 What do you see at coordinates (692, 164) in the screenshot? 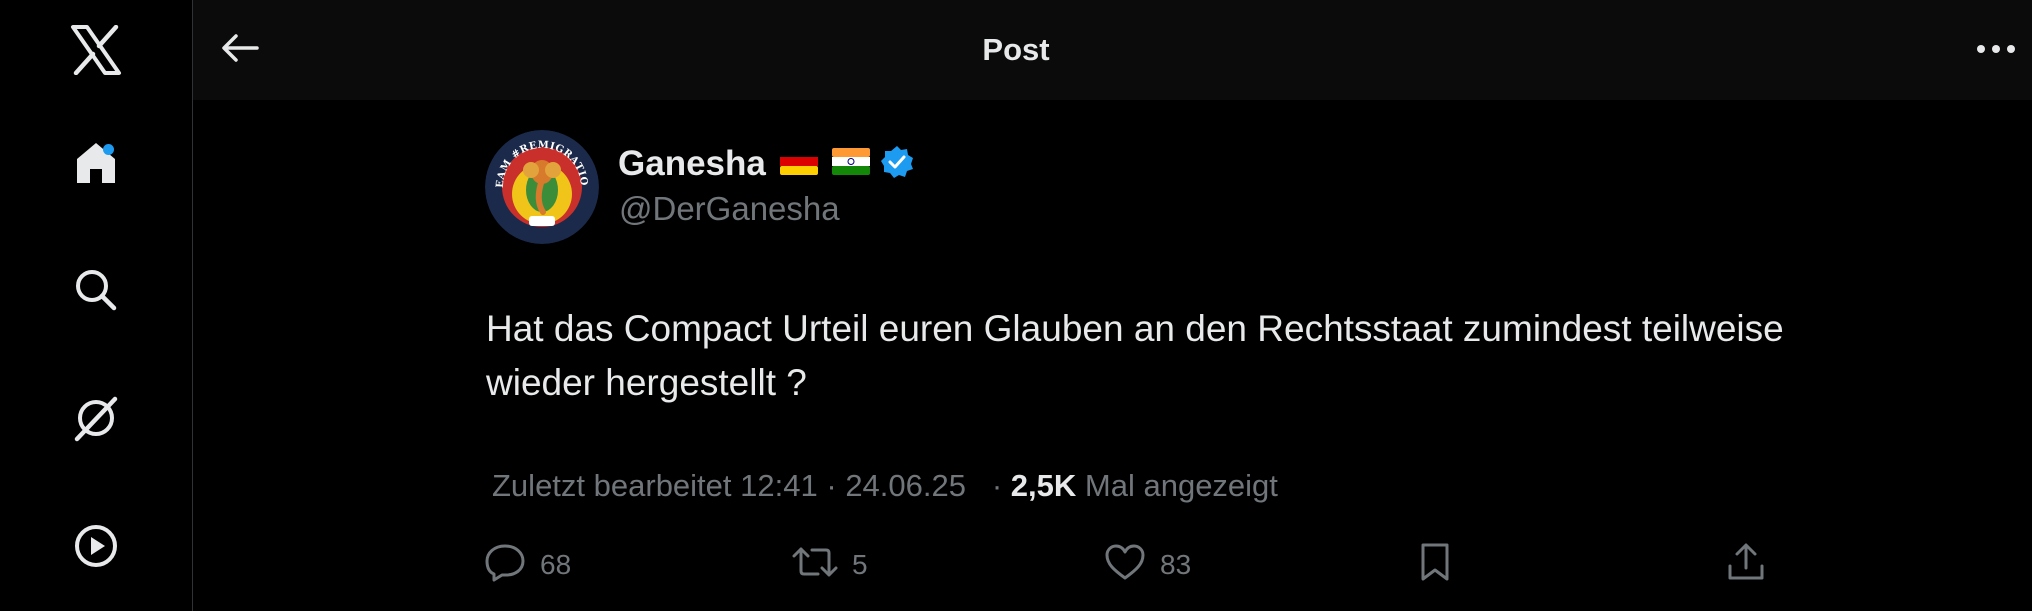
I see `author-name: Ganesha` at bounding box center [692, 164].